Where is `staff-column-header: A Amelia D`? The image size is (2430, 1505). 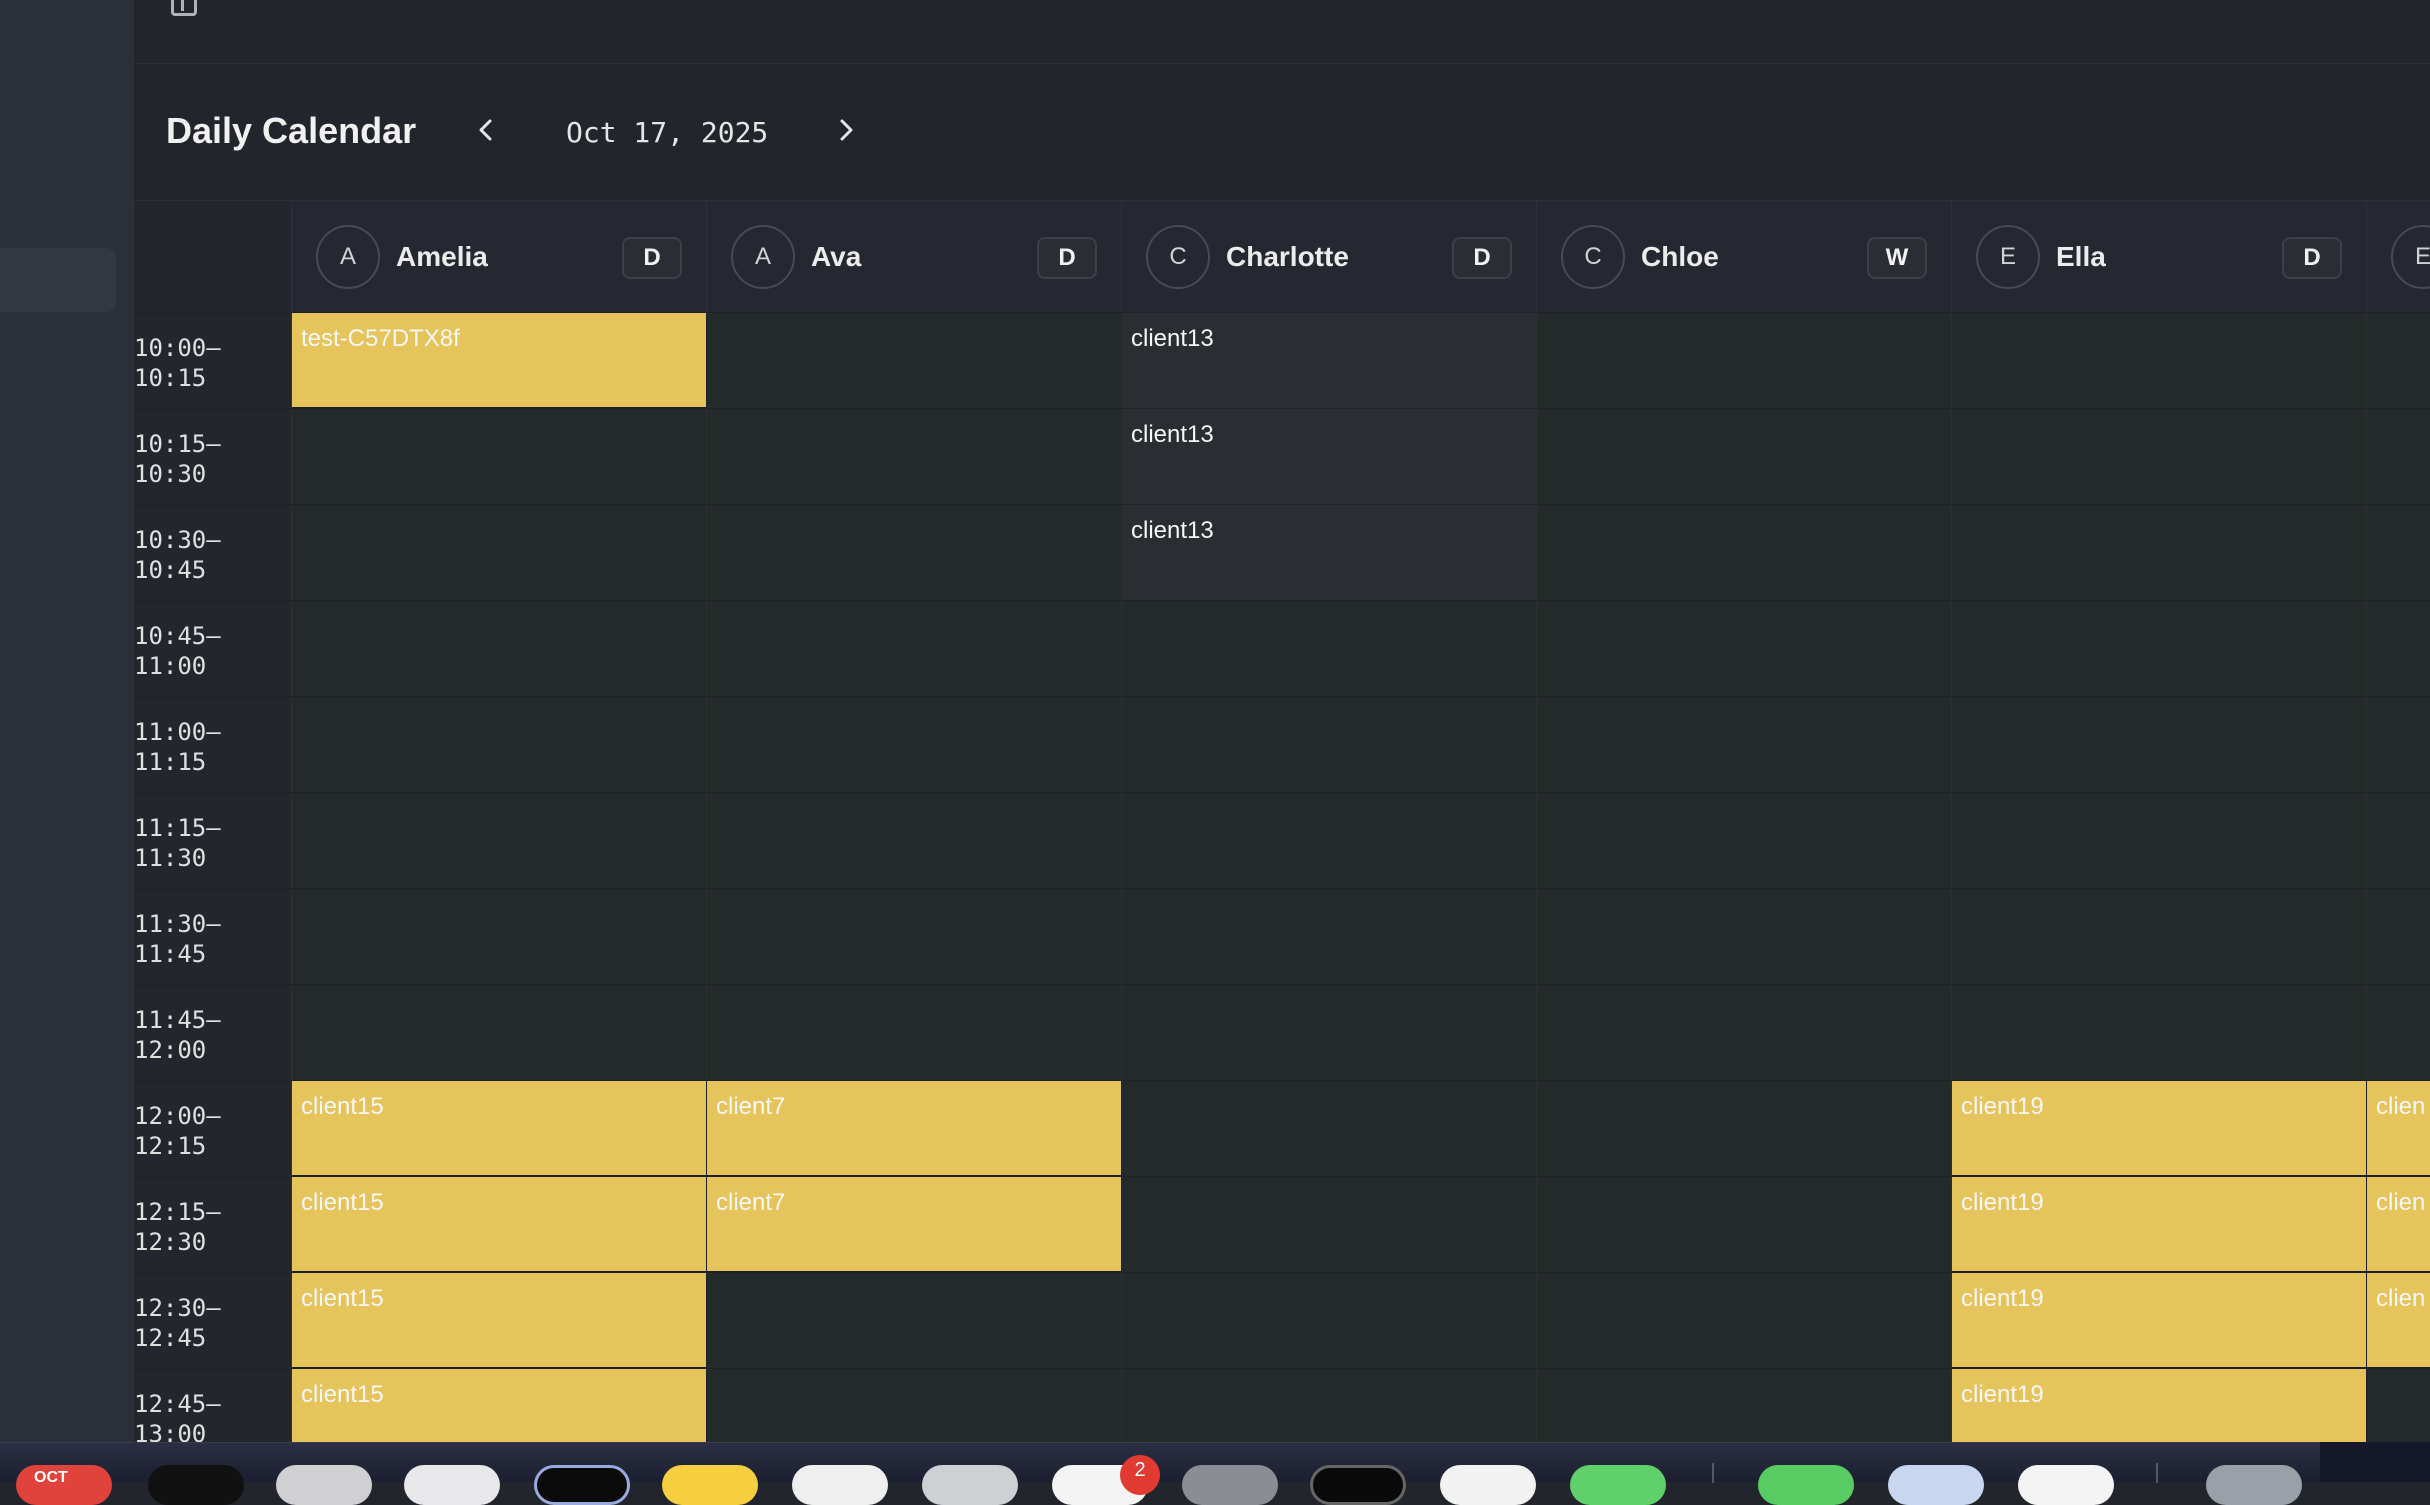
staff-column-header: A Amelia D is located at coordinates (499, 257).